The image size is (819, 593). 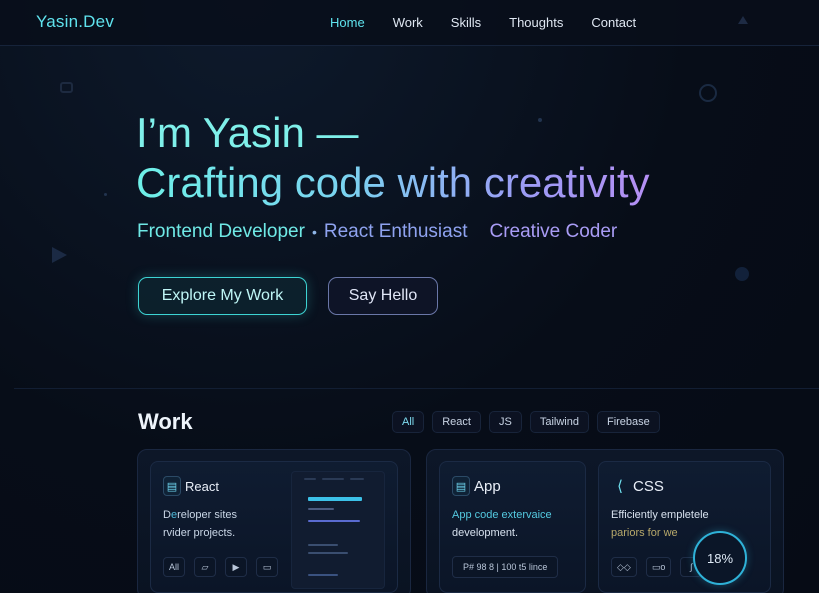 I want to click on filter-react: React, so click(x=456, y=422).